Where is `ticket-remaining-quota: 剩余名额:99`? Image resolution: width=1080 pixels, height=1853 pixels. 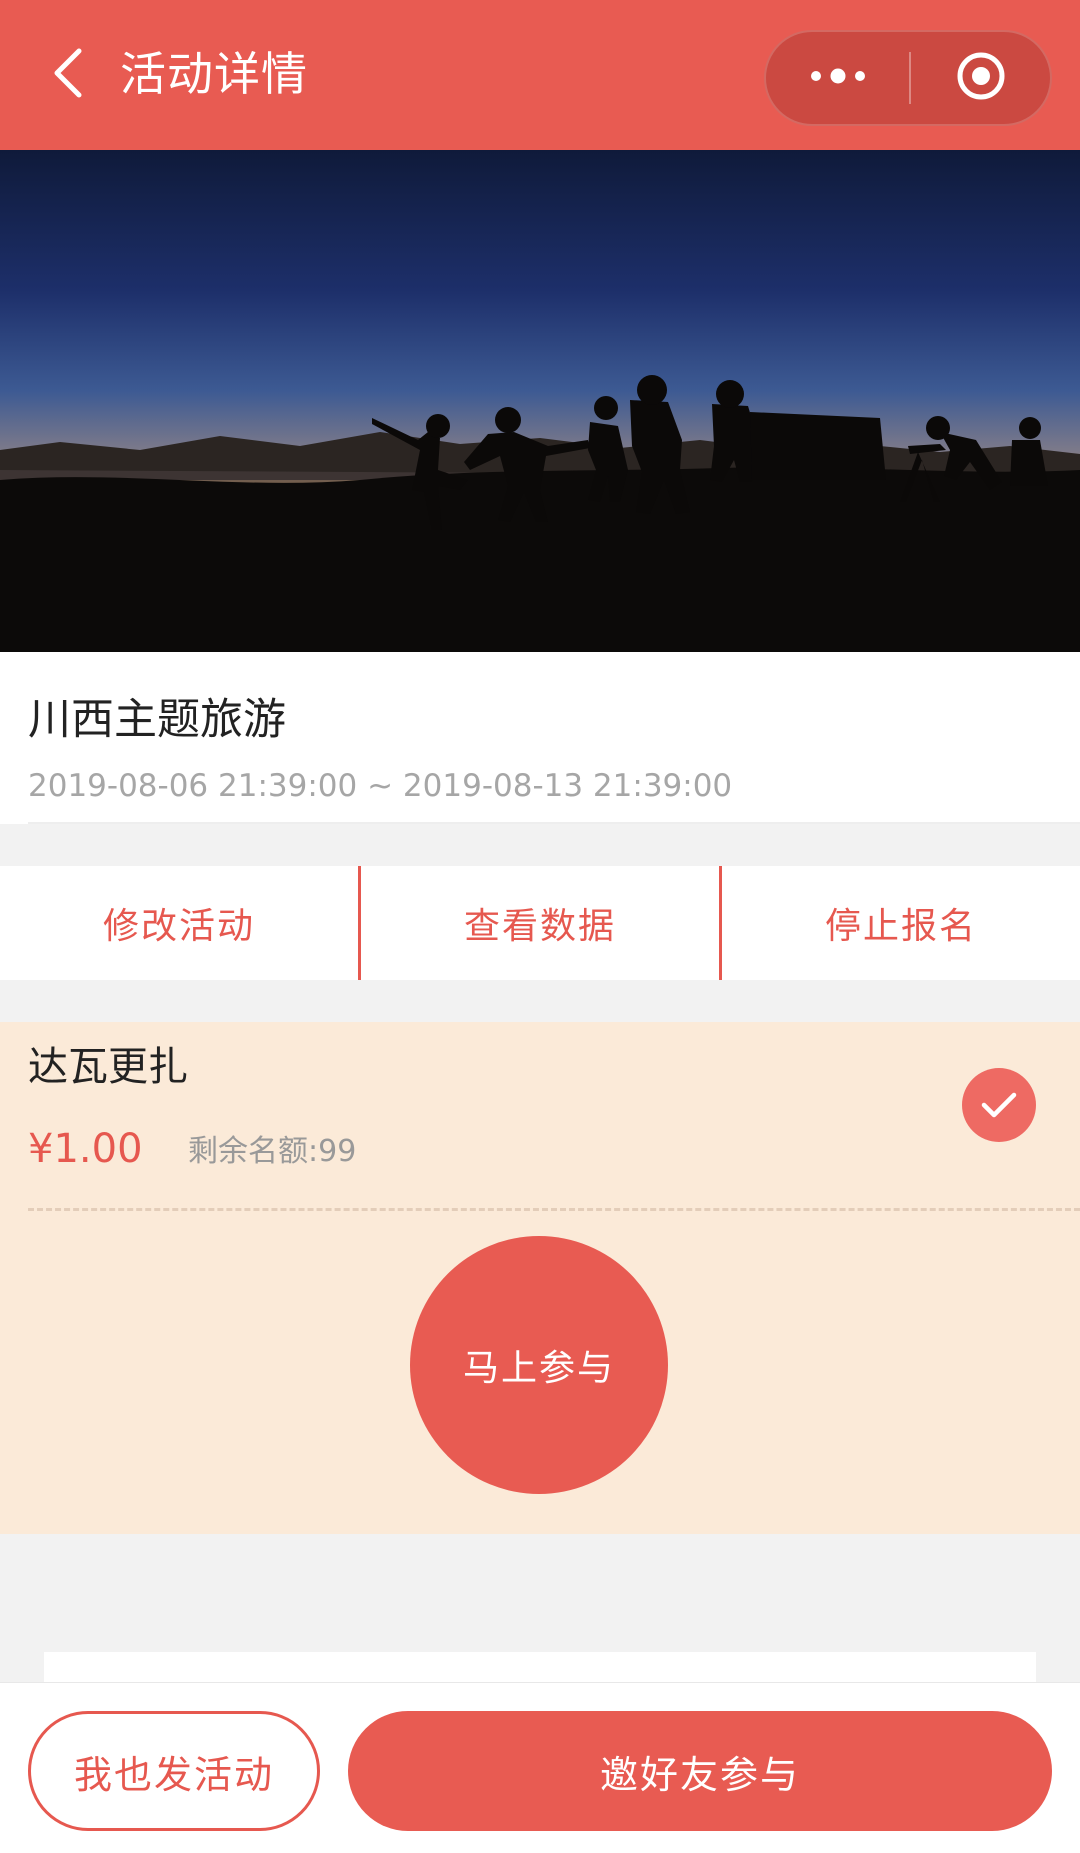 ticket-remaining-quota: 剩余名额:99 is located at coordinates (272, 1151).